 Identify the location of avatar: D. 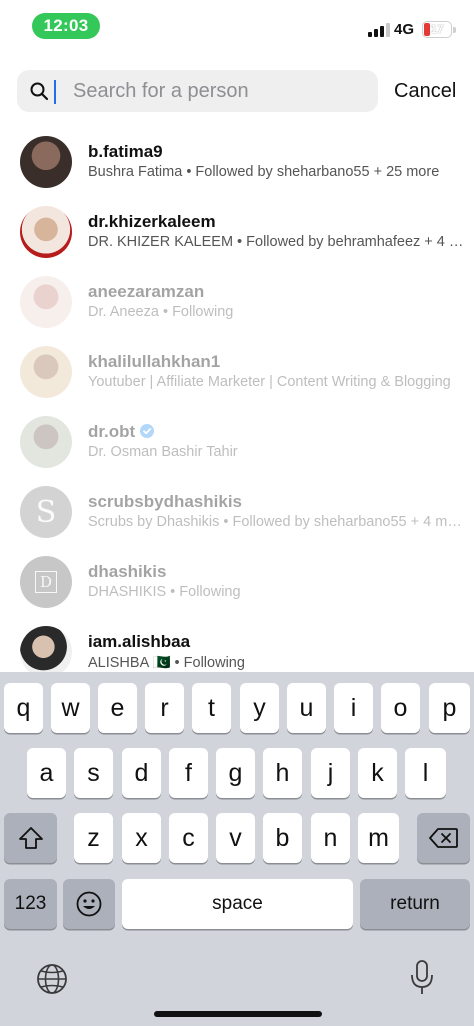
(46, 582).